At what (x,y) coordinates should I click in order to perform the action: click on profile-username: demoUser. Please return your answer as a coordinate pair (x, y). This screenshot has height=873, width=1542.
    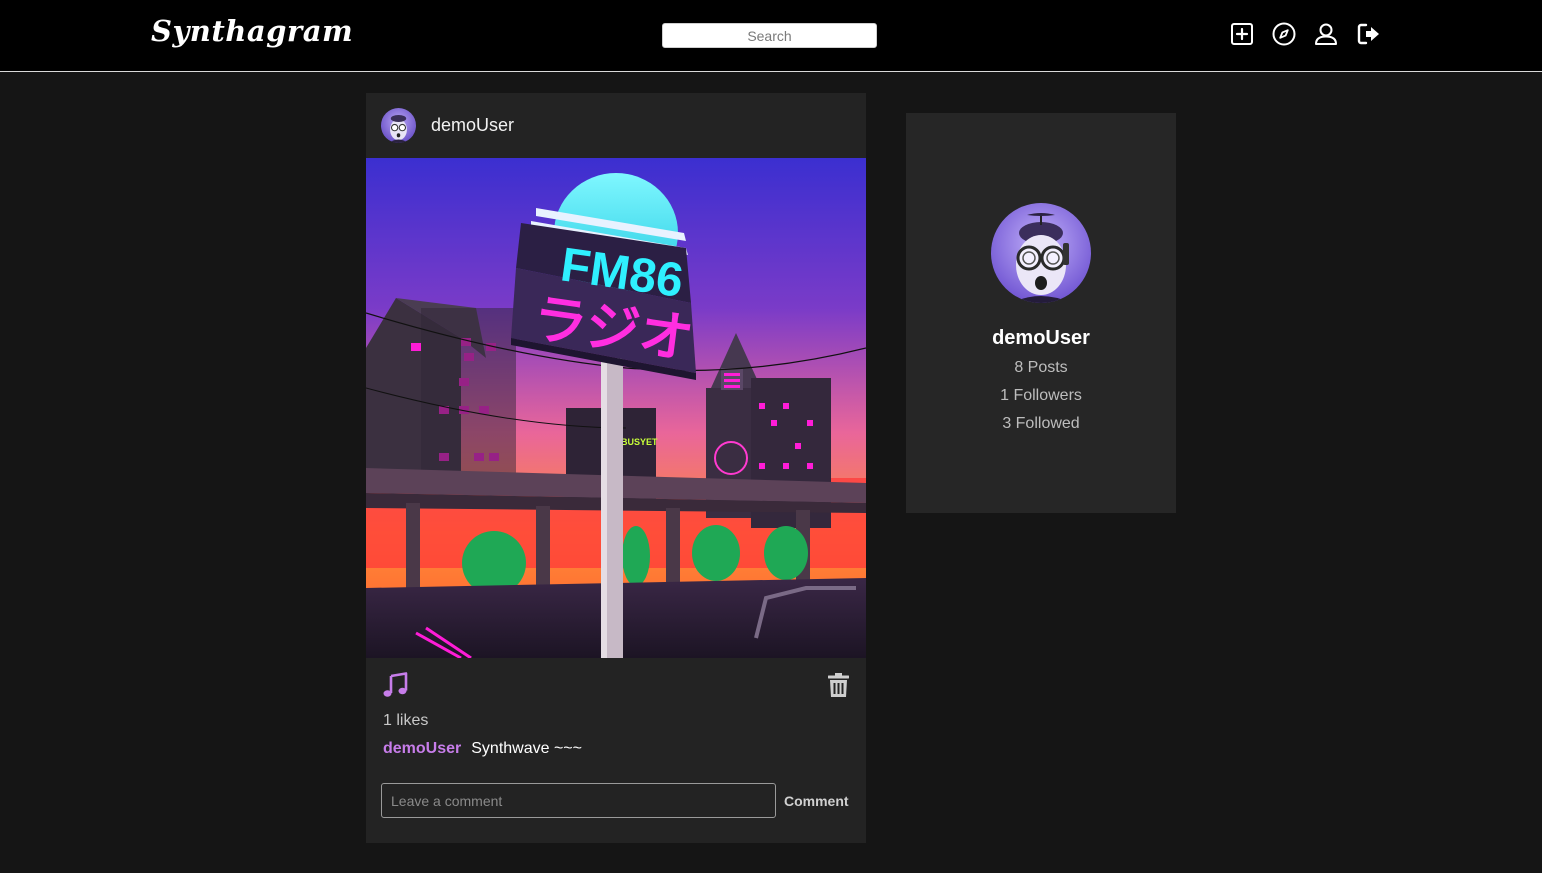
    Looking at the image, I should click on (1041, 338).